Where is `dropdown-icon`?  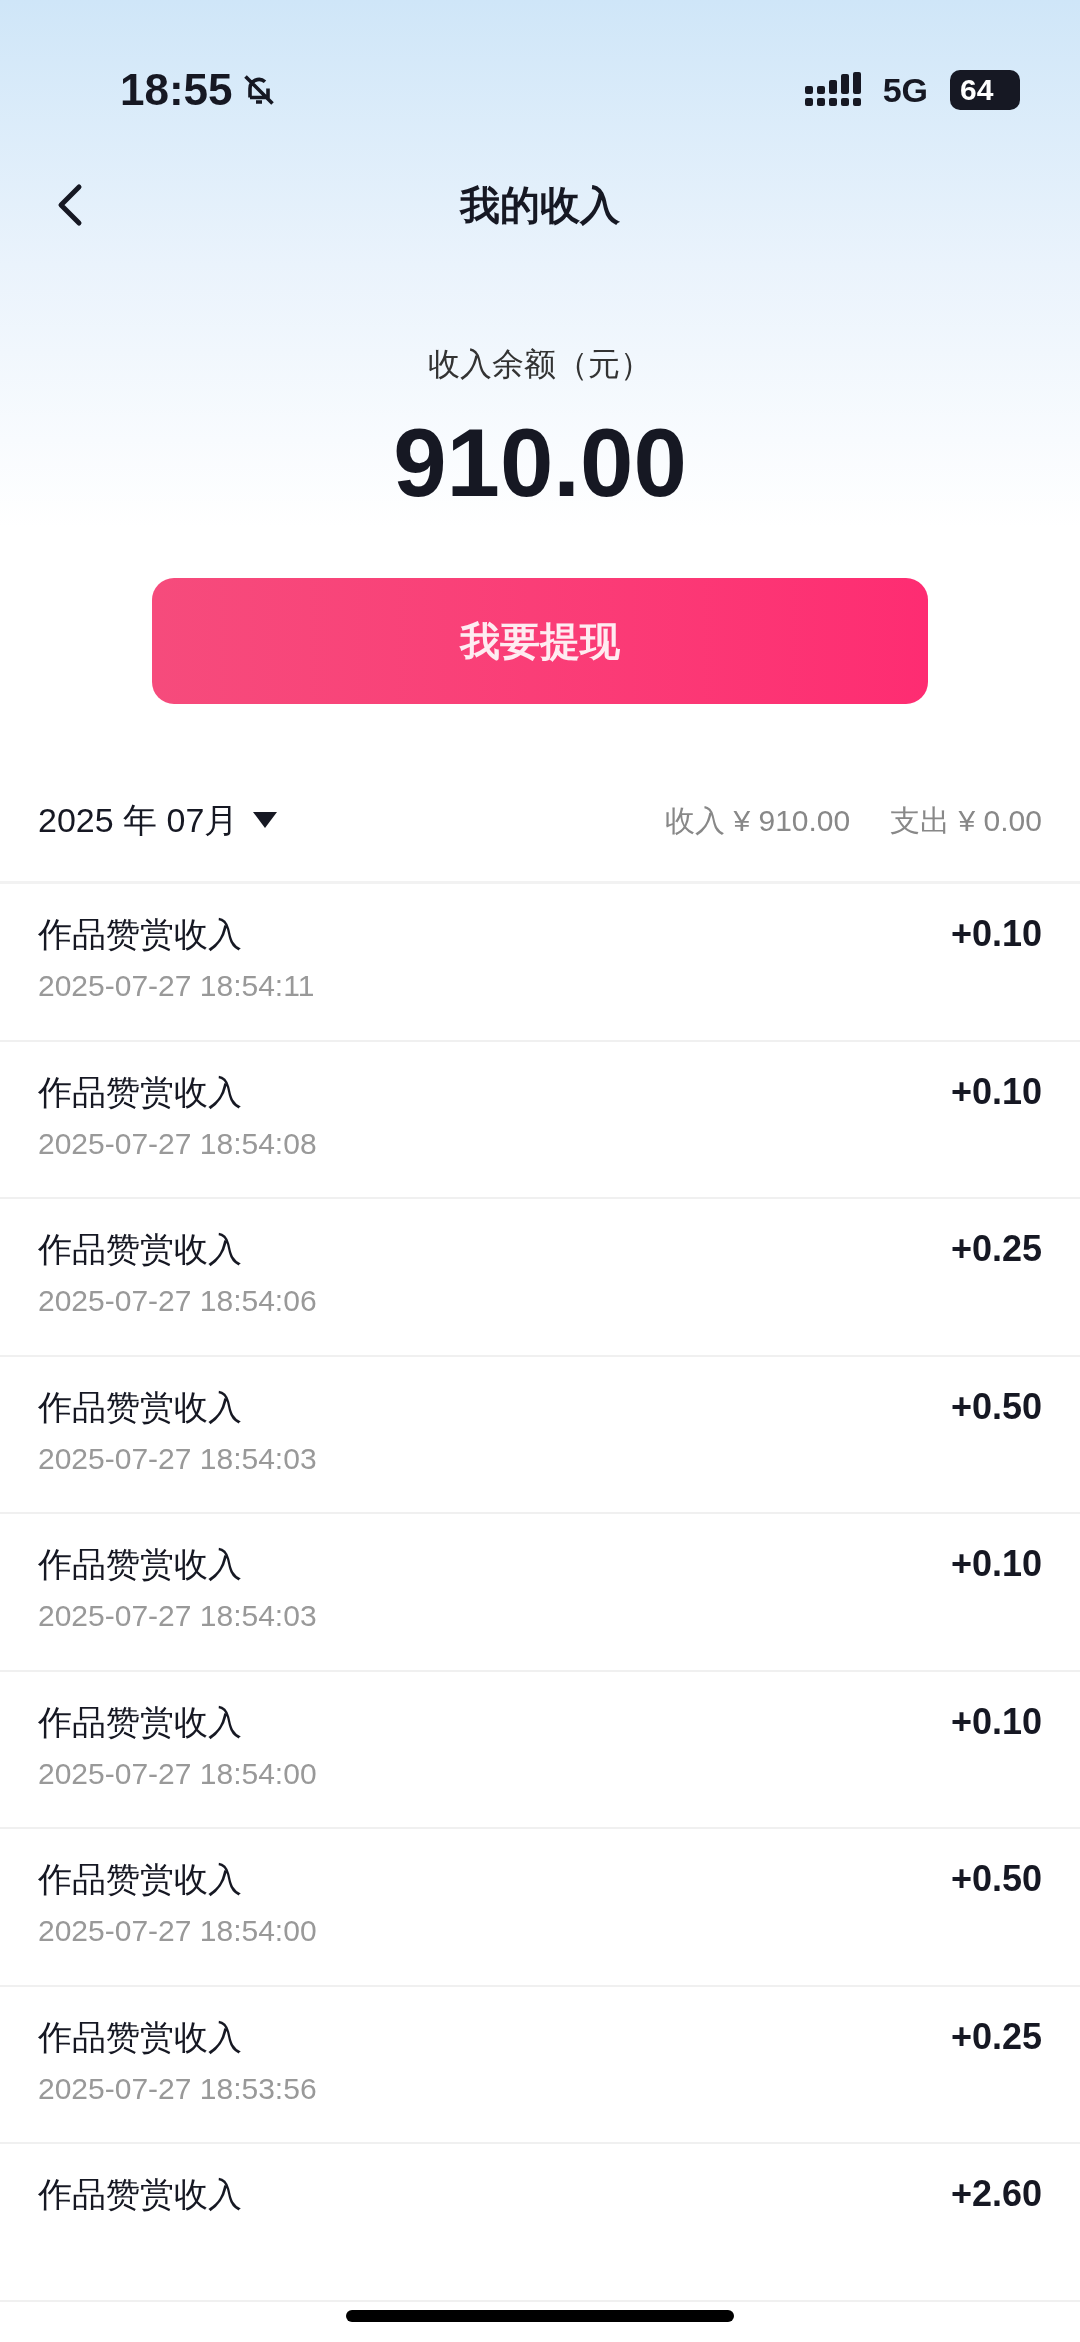 dropdown-icon is located at coordinates (265, 820).